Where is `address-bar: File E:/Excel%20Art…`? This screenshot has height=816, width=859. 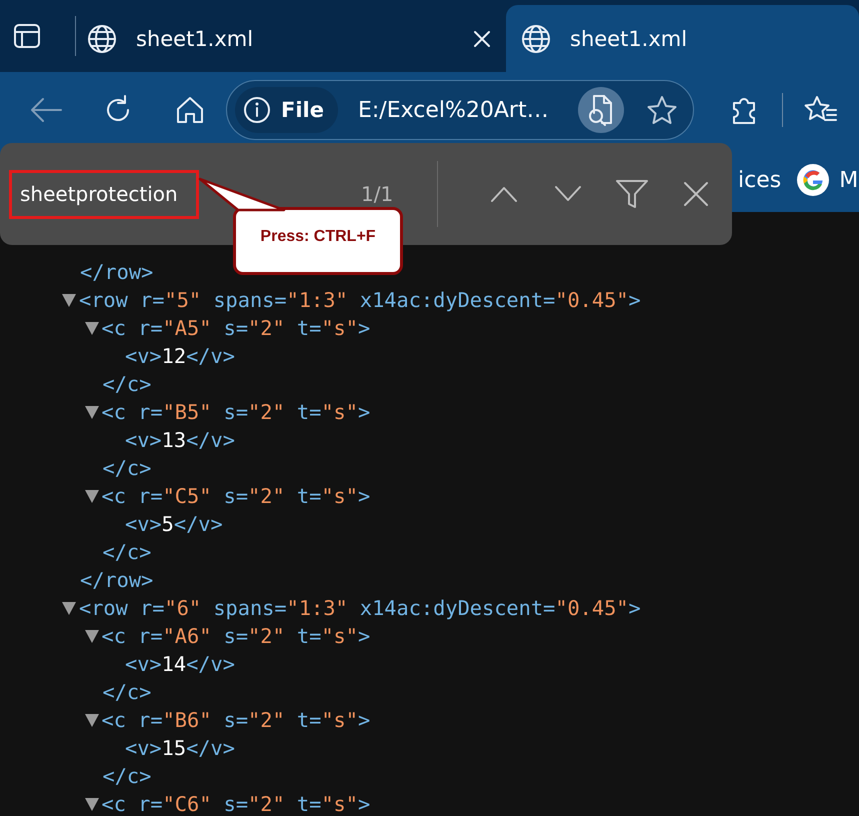 address-bar: File E:/Excel%20Art… is located at coordinates (460, 110).